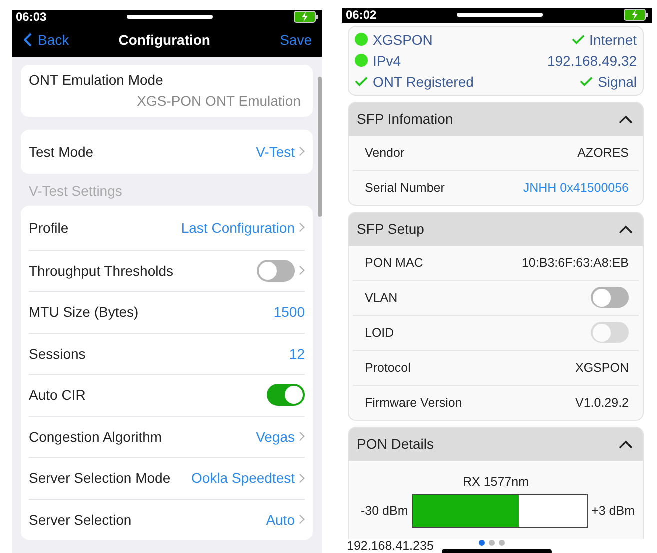 This screenshot has width=657, height=553. What do you see at coordinates (617, 82) in the screenshot?
I see `status-text: Signal` at bounding box center [617, 82].